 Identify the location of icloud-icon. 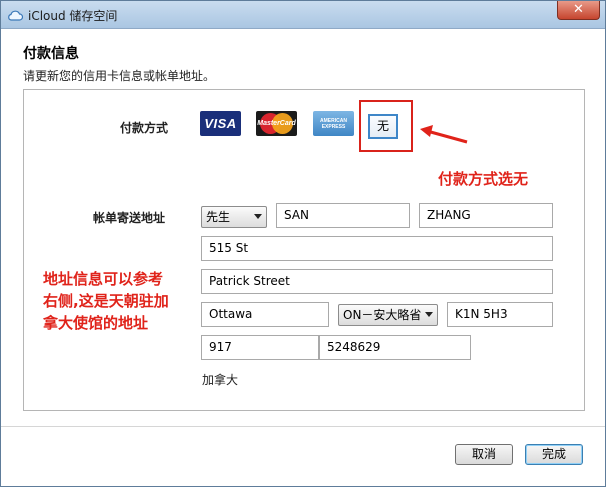
(15, 15).